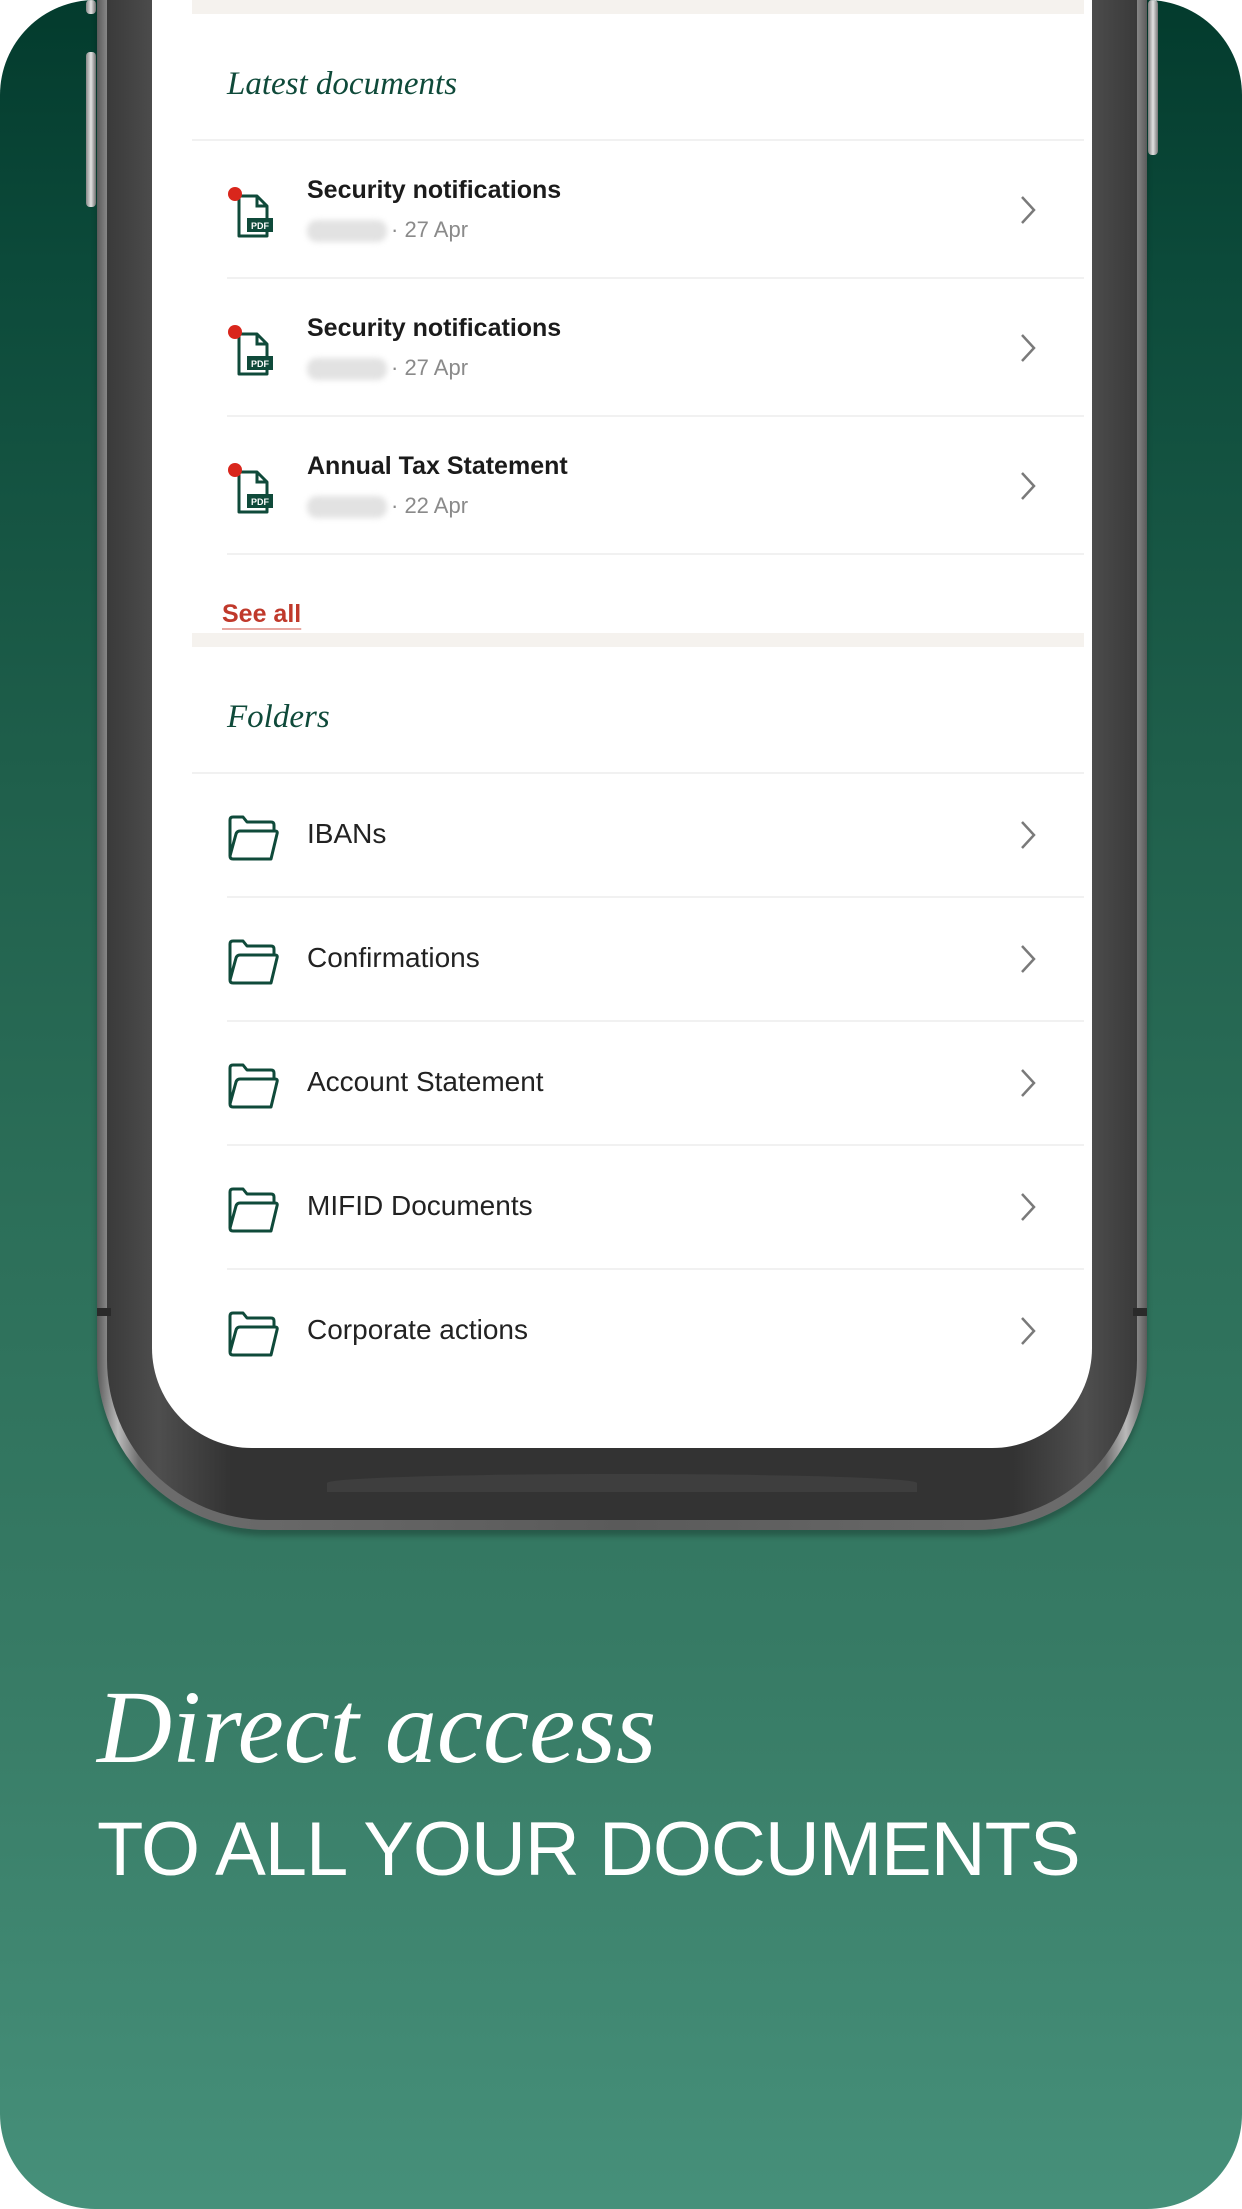  I want to click on phone-side-button, so click(91, 7).